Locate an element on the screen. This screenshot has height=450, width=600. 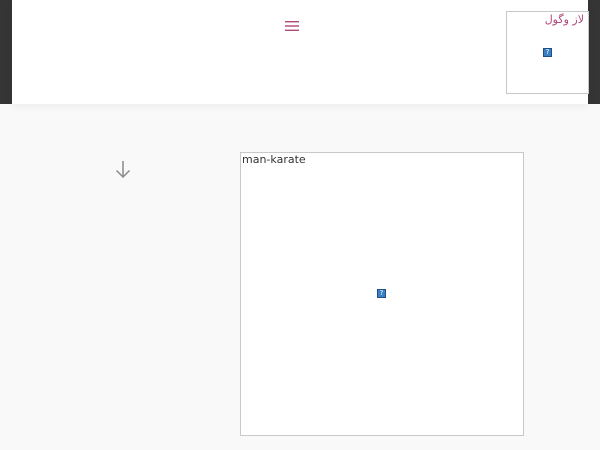
hero-image-alt-text: man-karate is located at coordinates (274, 159).